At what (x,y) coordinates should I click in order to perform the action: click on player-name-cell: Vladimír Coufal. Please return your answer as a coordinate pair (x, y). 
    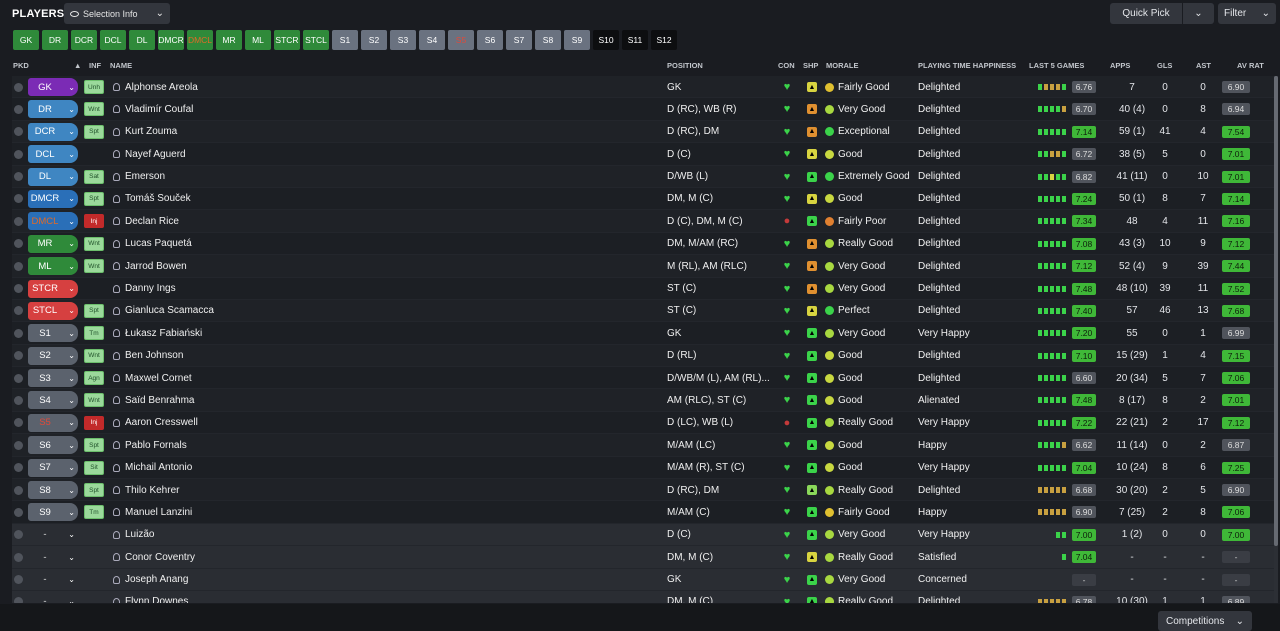
    Looking at the image, I should click on (263, 109).